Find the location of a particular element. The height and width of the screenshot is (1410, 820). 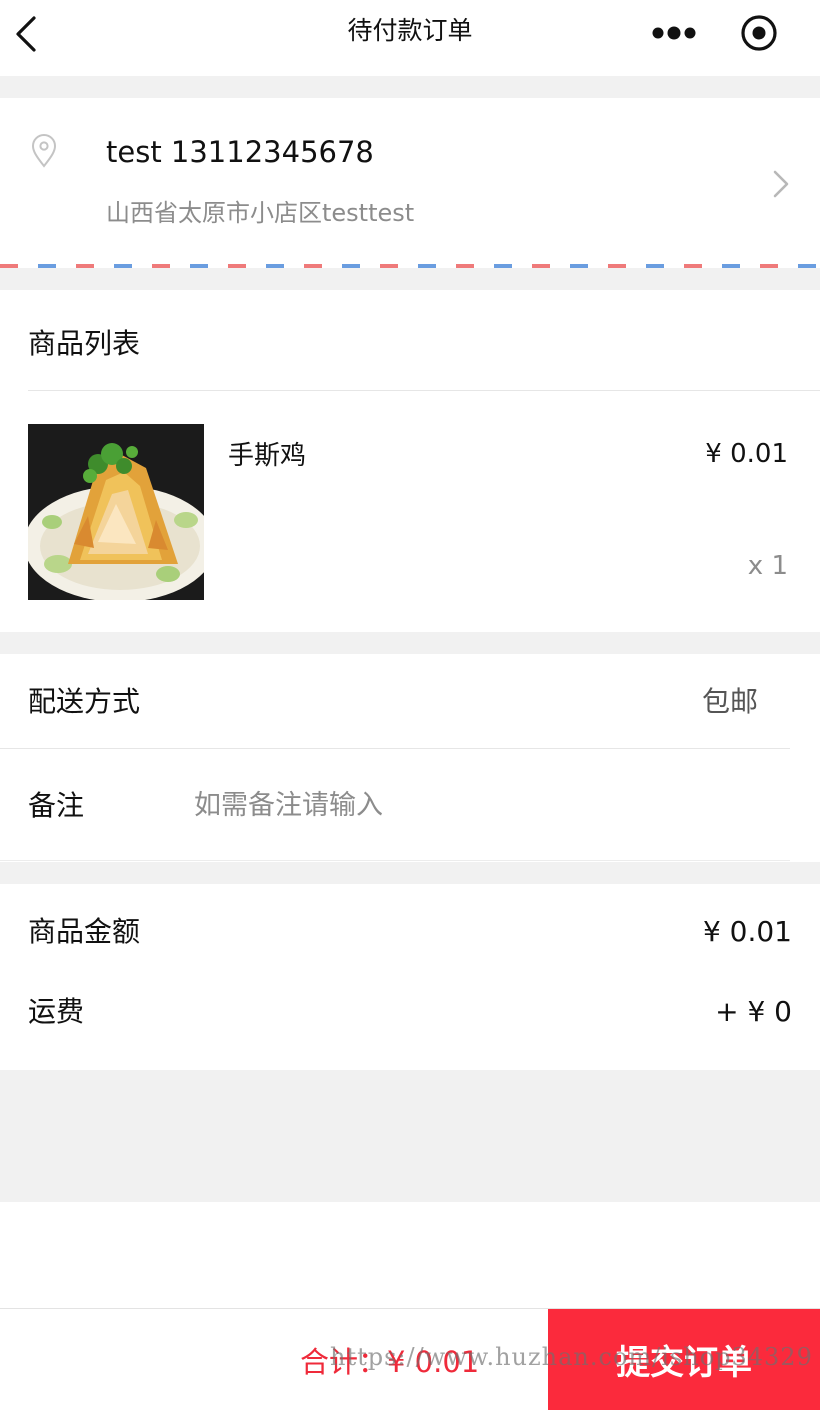

close-miniprogram-icon is located at coordinates (759, 33).